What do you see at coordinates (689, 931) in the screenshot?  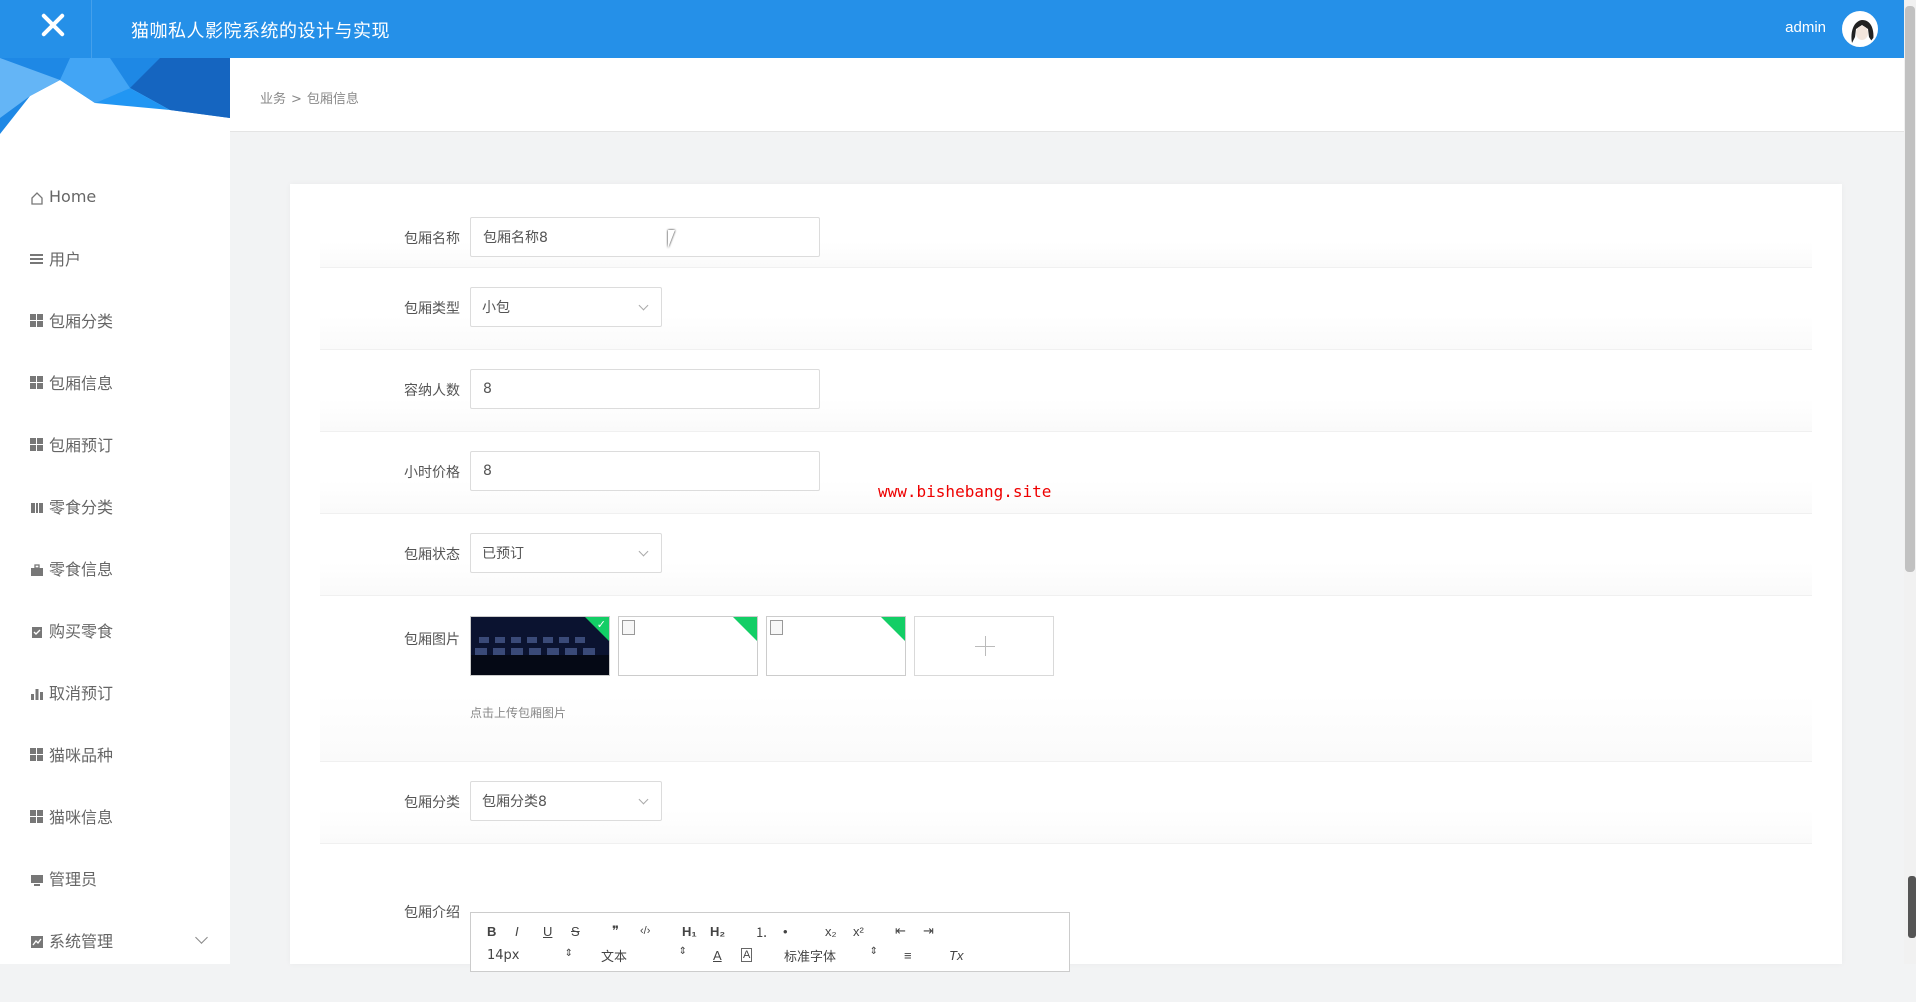 I see `h1-button: H₁` at bounding box center [689, 931].